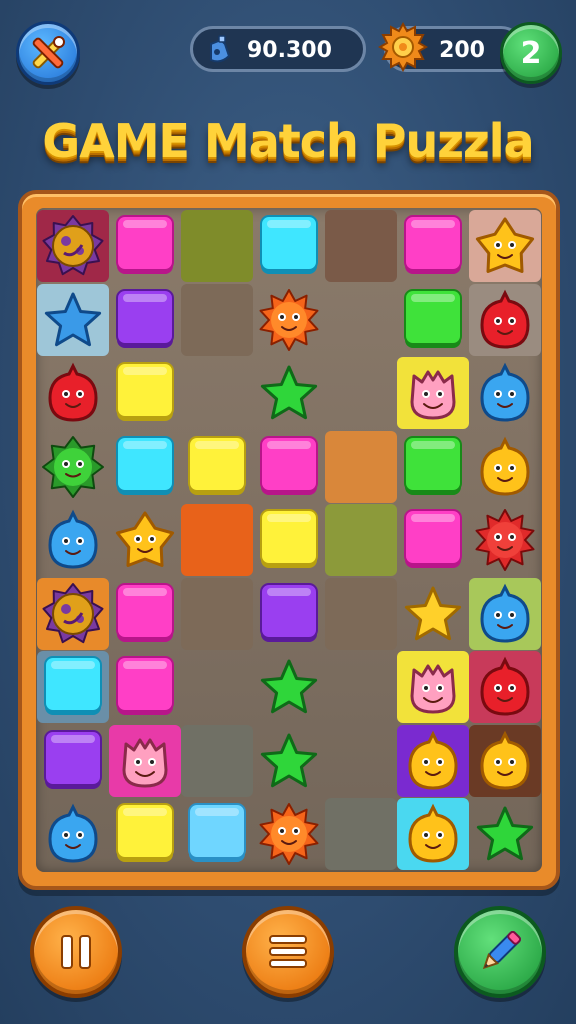 The width and height of the screenshot is (576, 1024). What do you see at coordinates (76, 952) in the screenshot?
I see `pause-button` at bounding box center [76, 952].